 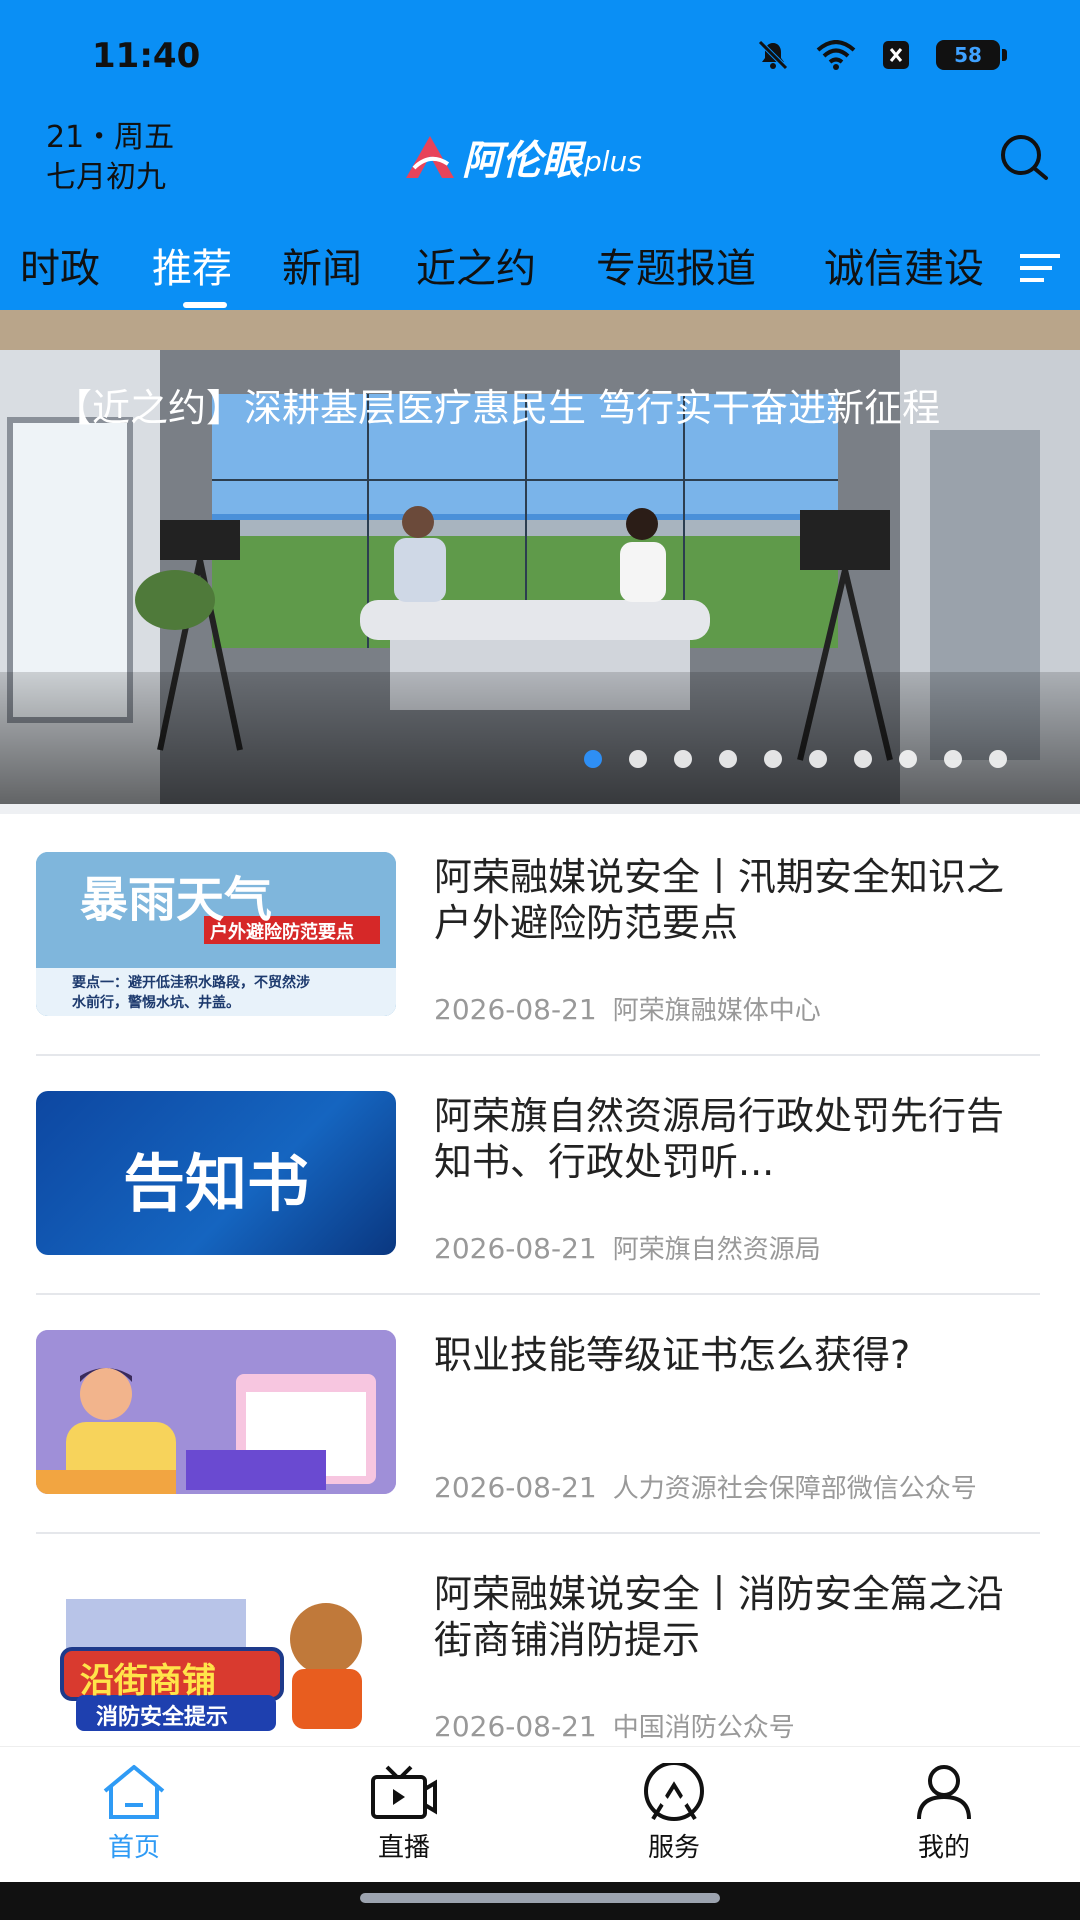 I want to click on wifi-icon, so click(x=836, y=55).